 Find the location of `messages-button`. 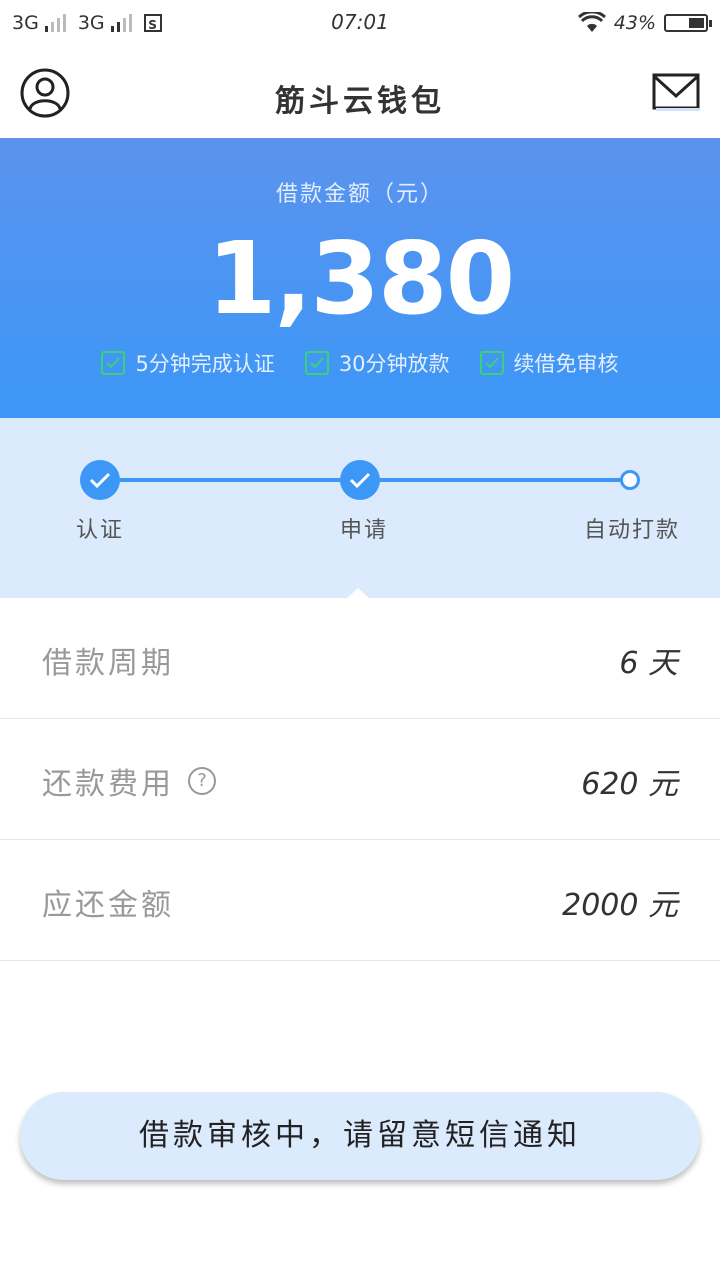

messages-button is located at coordinates (676, 92).